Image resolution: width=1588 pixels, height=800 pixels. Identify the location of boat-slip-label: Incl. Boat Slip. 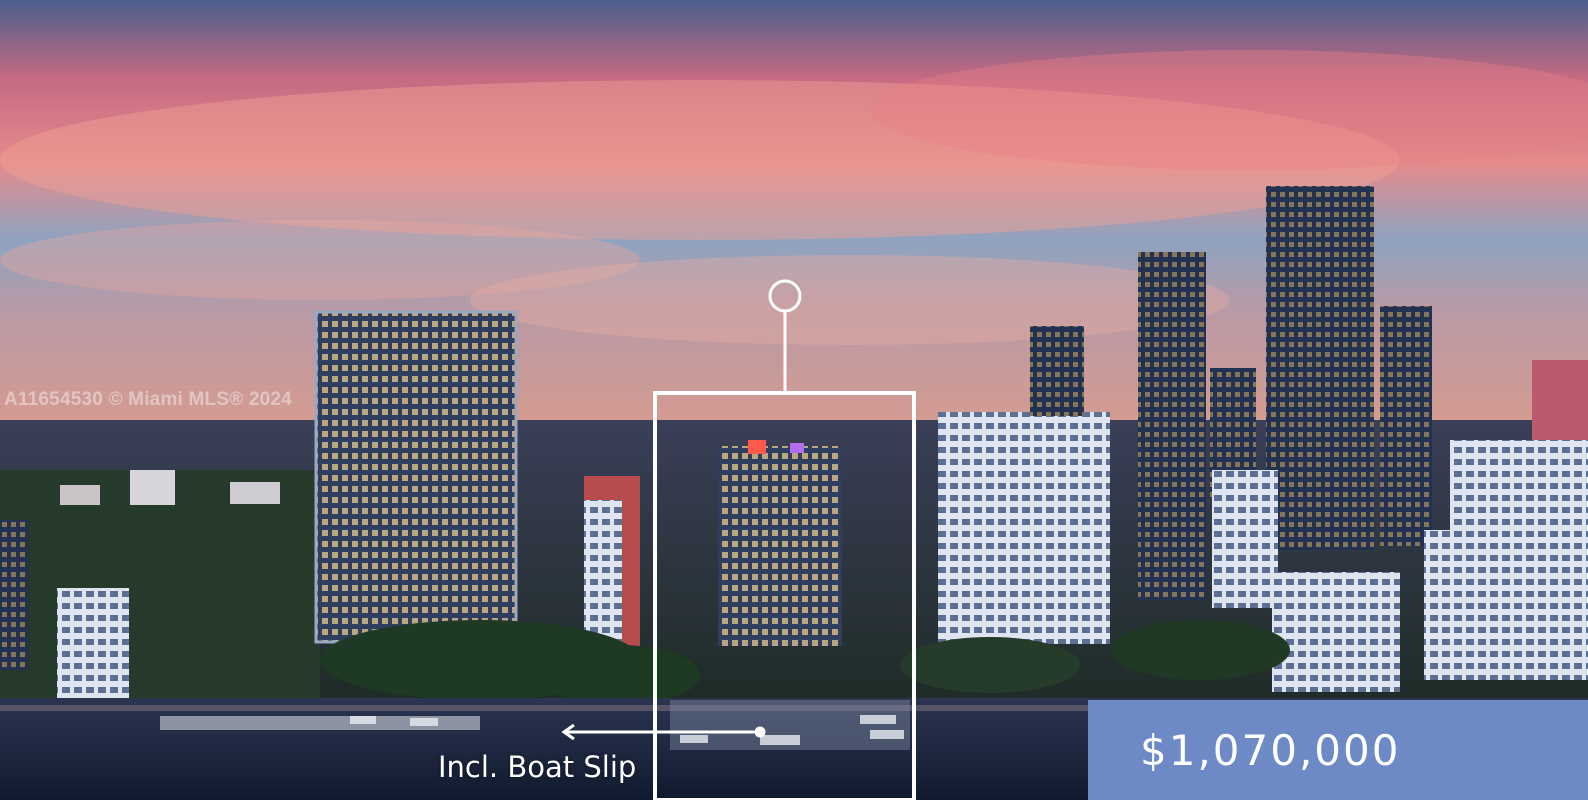
(537, 767).